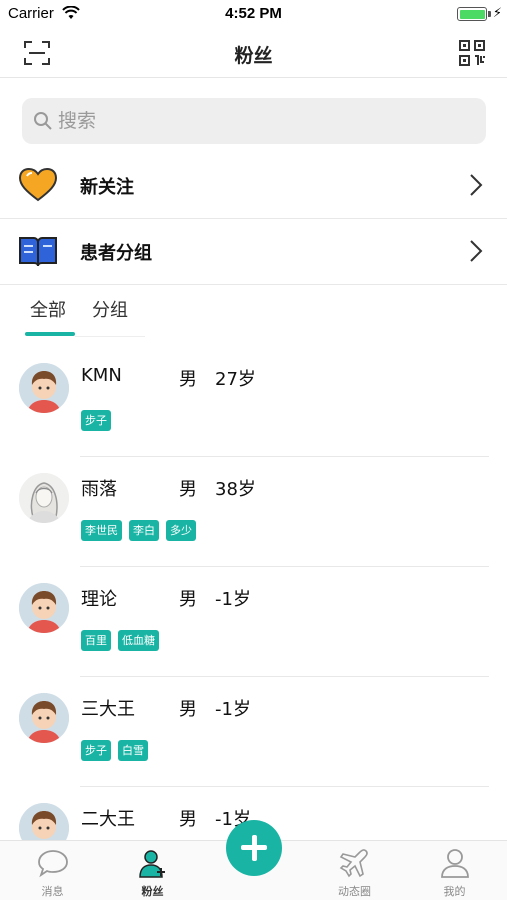  I want to click on tag-badge: 低血糖, so click(138, 640).